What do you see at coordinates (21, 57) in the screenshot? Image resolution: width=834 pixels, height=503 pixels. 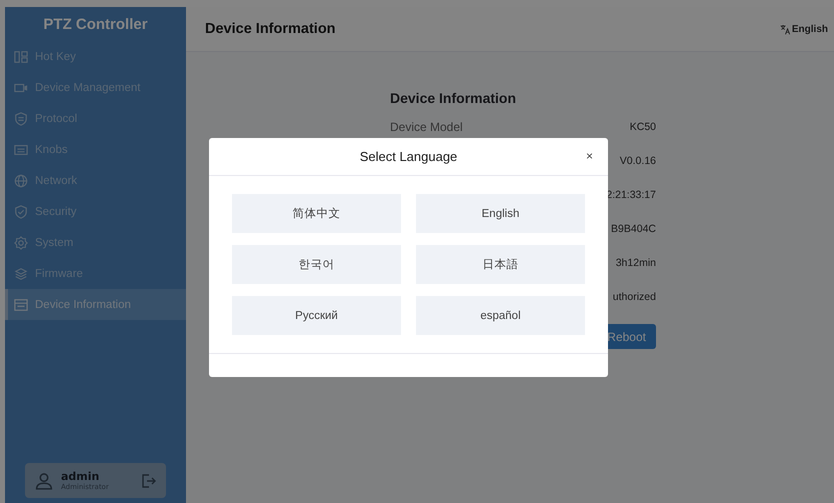 I see `grid-icon` at bounding box center [21, 57].